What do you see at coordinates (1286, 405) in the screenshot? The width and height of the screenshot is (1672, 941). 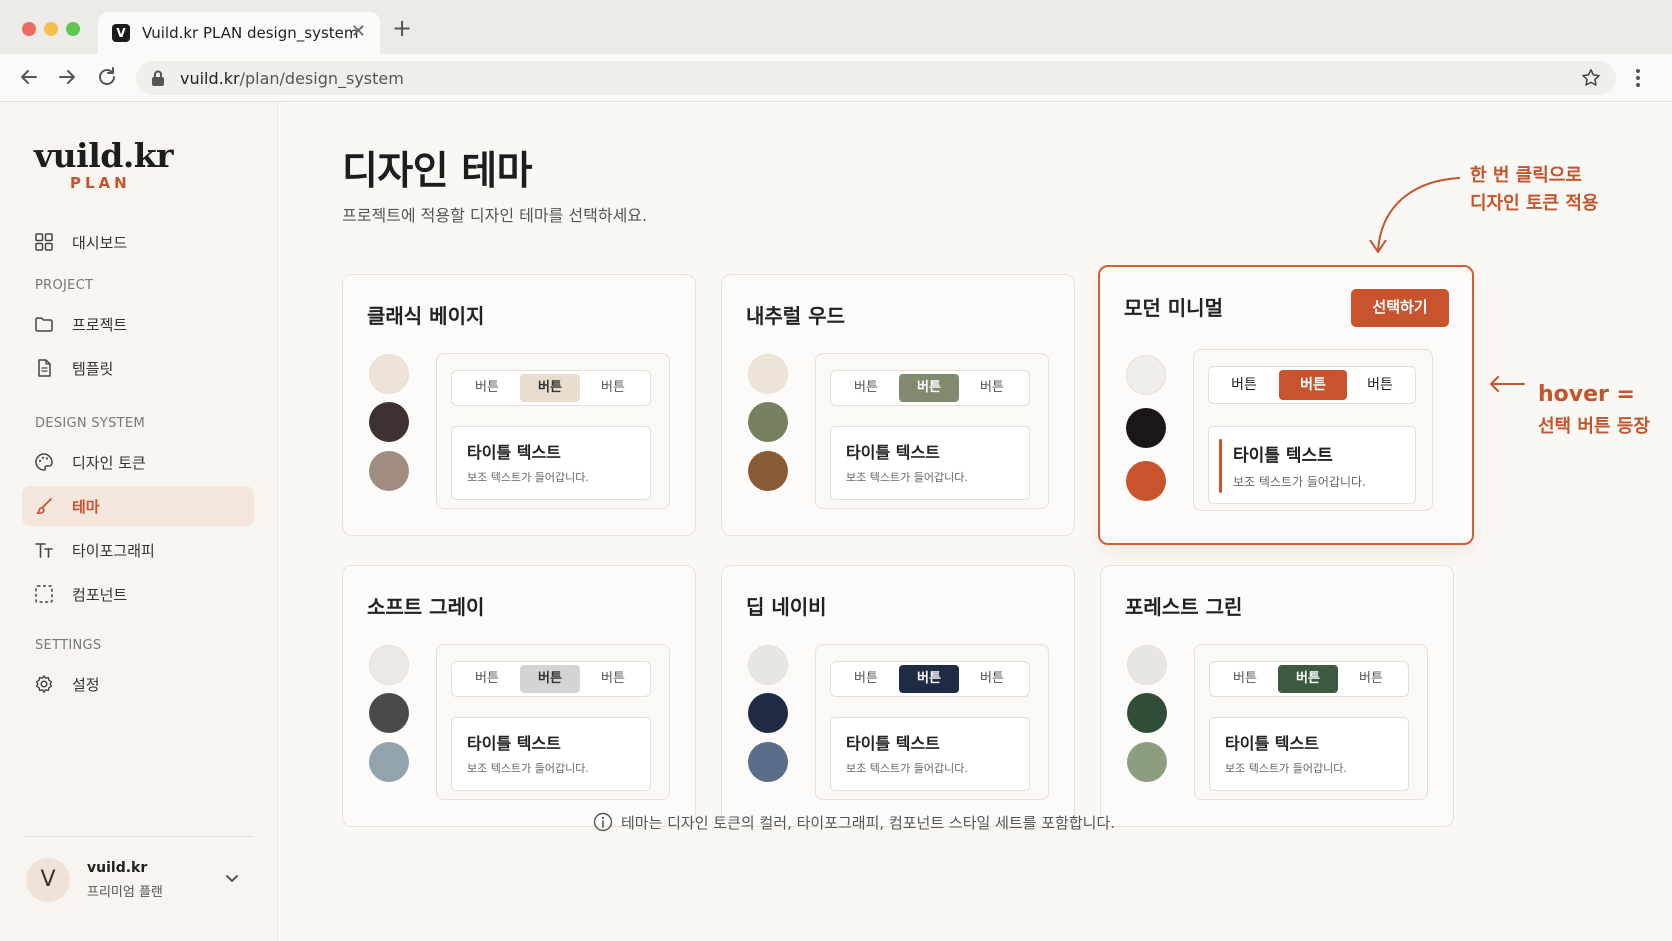 I see `theme-card: 모던 미니멀 선택하기버튼 버튼 버튼타이틀 텍스트 보조 텍스트가 들어갑니다.` at bounding box center [1286, 405].